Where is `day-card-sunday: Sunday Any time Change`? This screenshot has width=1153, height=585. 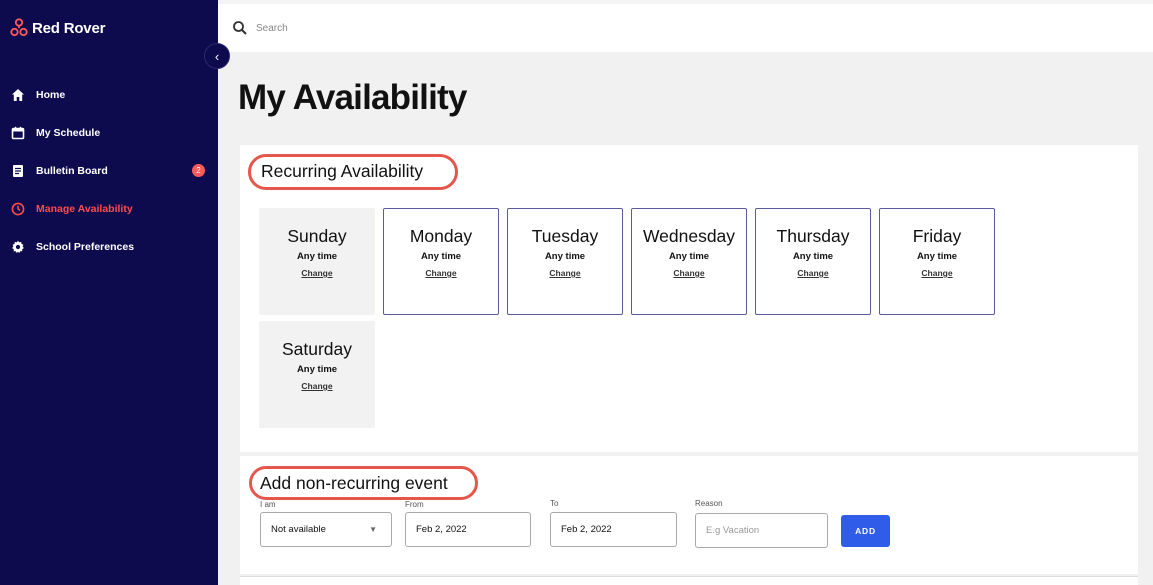 day-card-sunday: Sunday Any time Change is located at coordinates (317, 261).